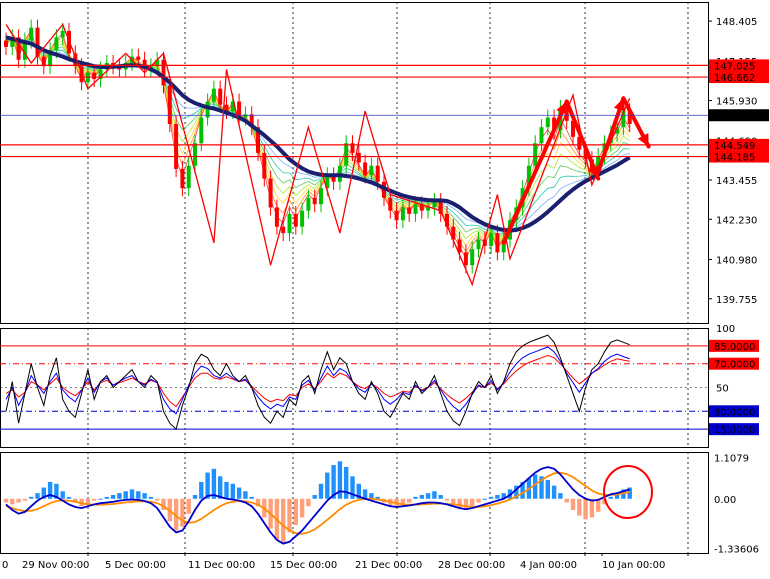  I want to click on price-level-label: 146.662, so click(734, 78).